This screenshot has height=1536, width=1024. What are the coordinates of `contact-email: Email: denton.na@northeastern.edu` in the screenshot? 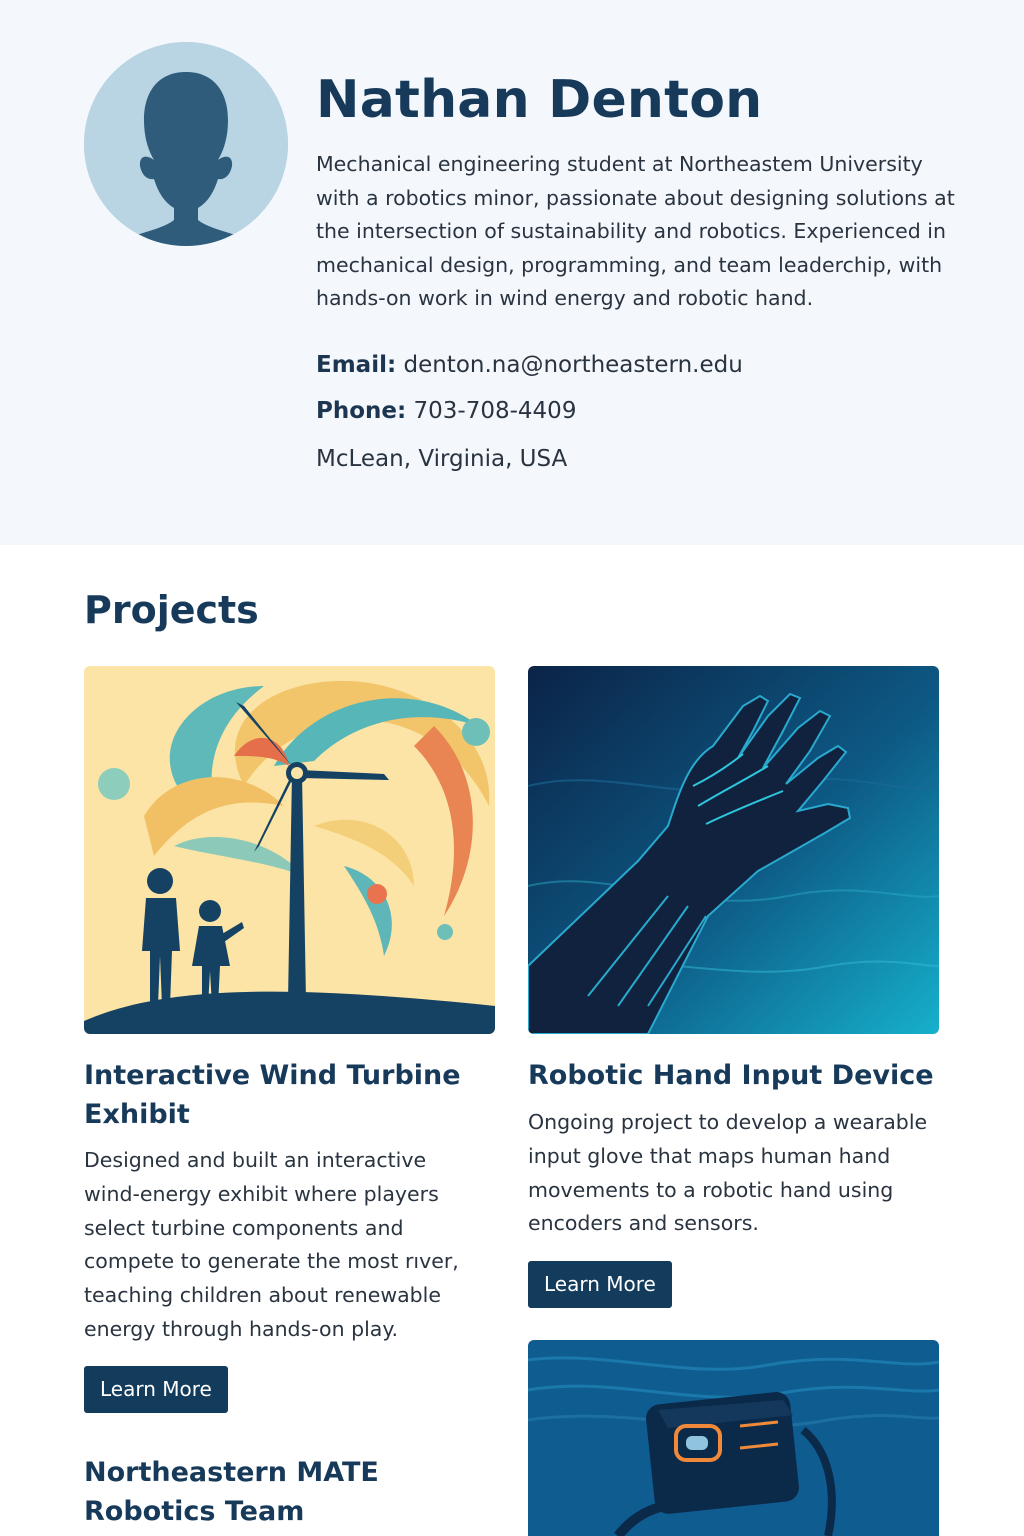 It's located at (529, 365).